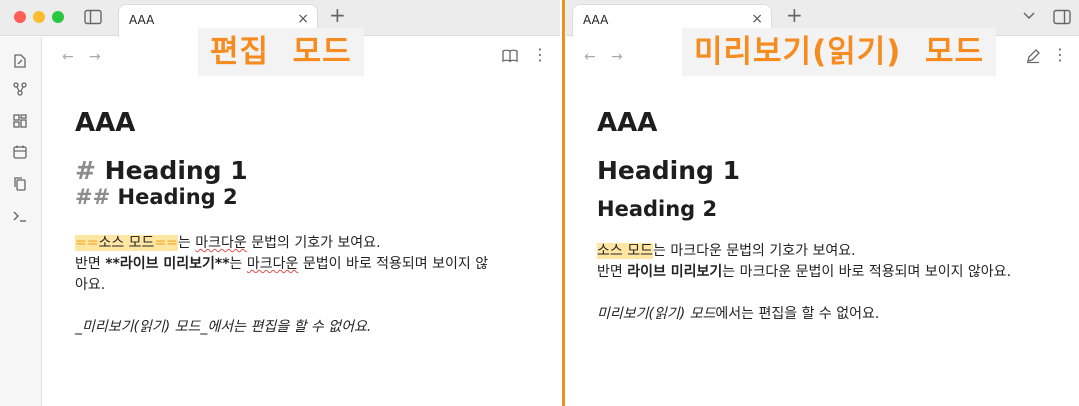  What do you see at coordinates (20, 216) in the screenshot?
I see `terminal-icon` at bounding box center [20, 216].